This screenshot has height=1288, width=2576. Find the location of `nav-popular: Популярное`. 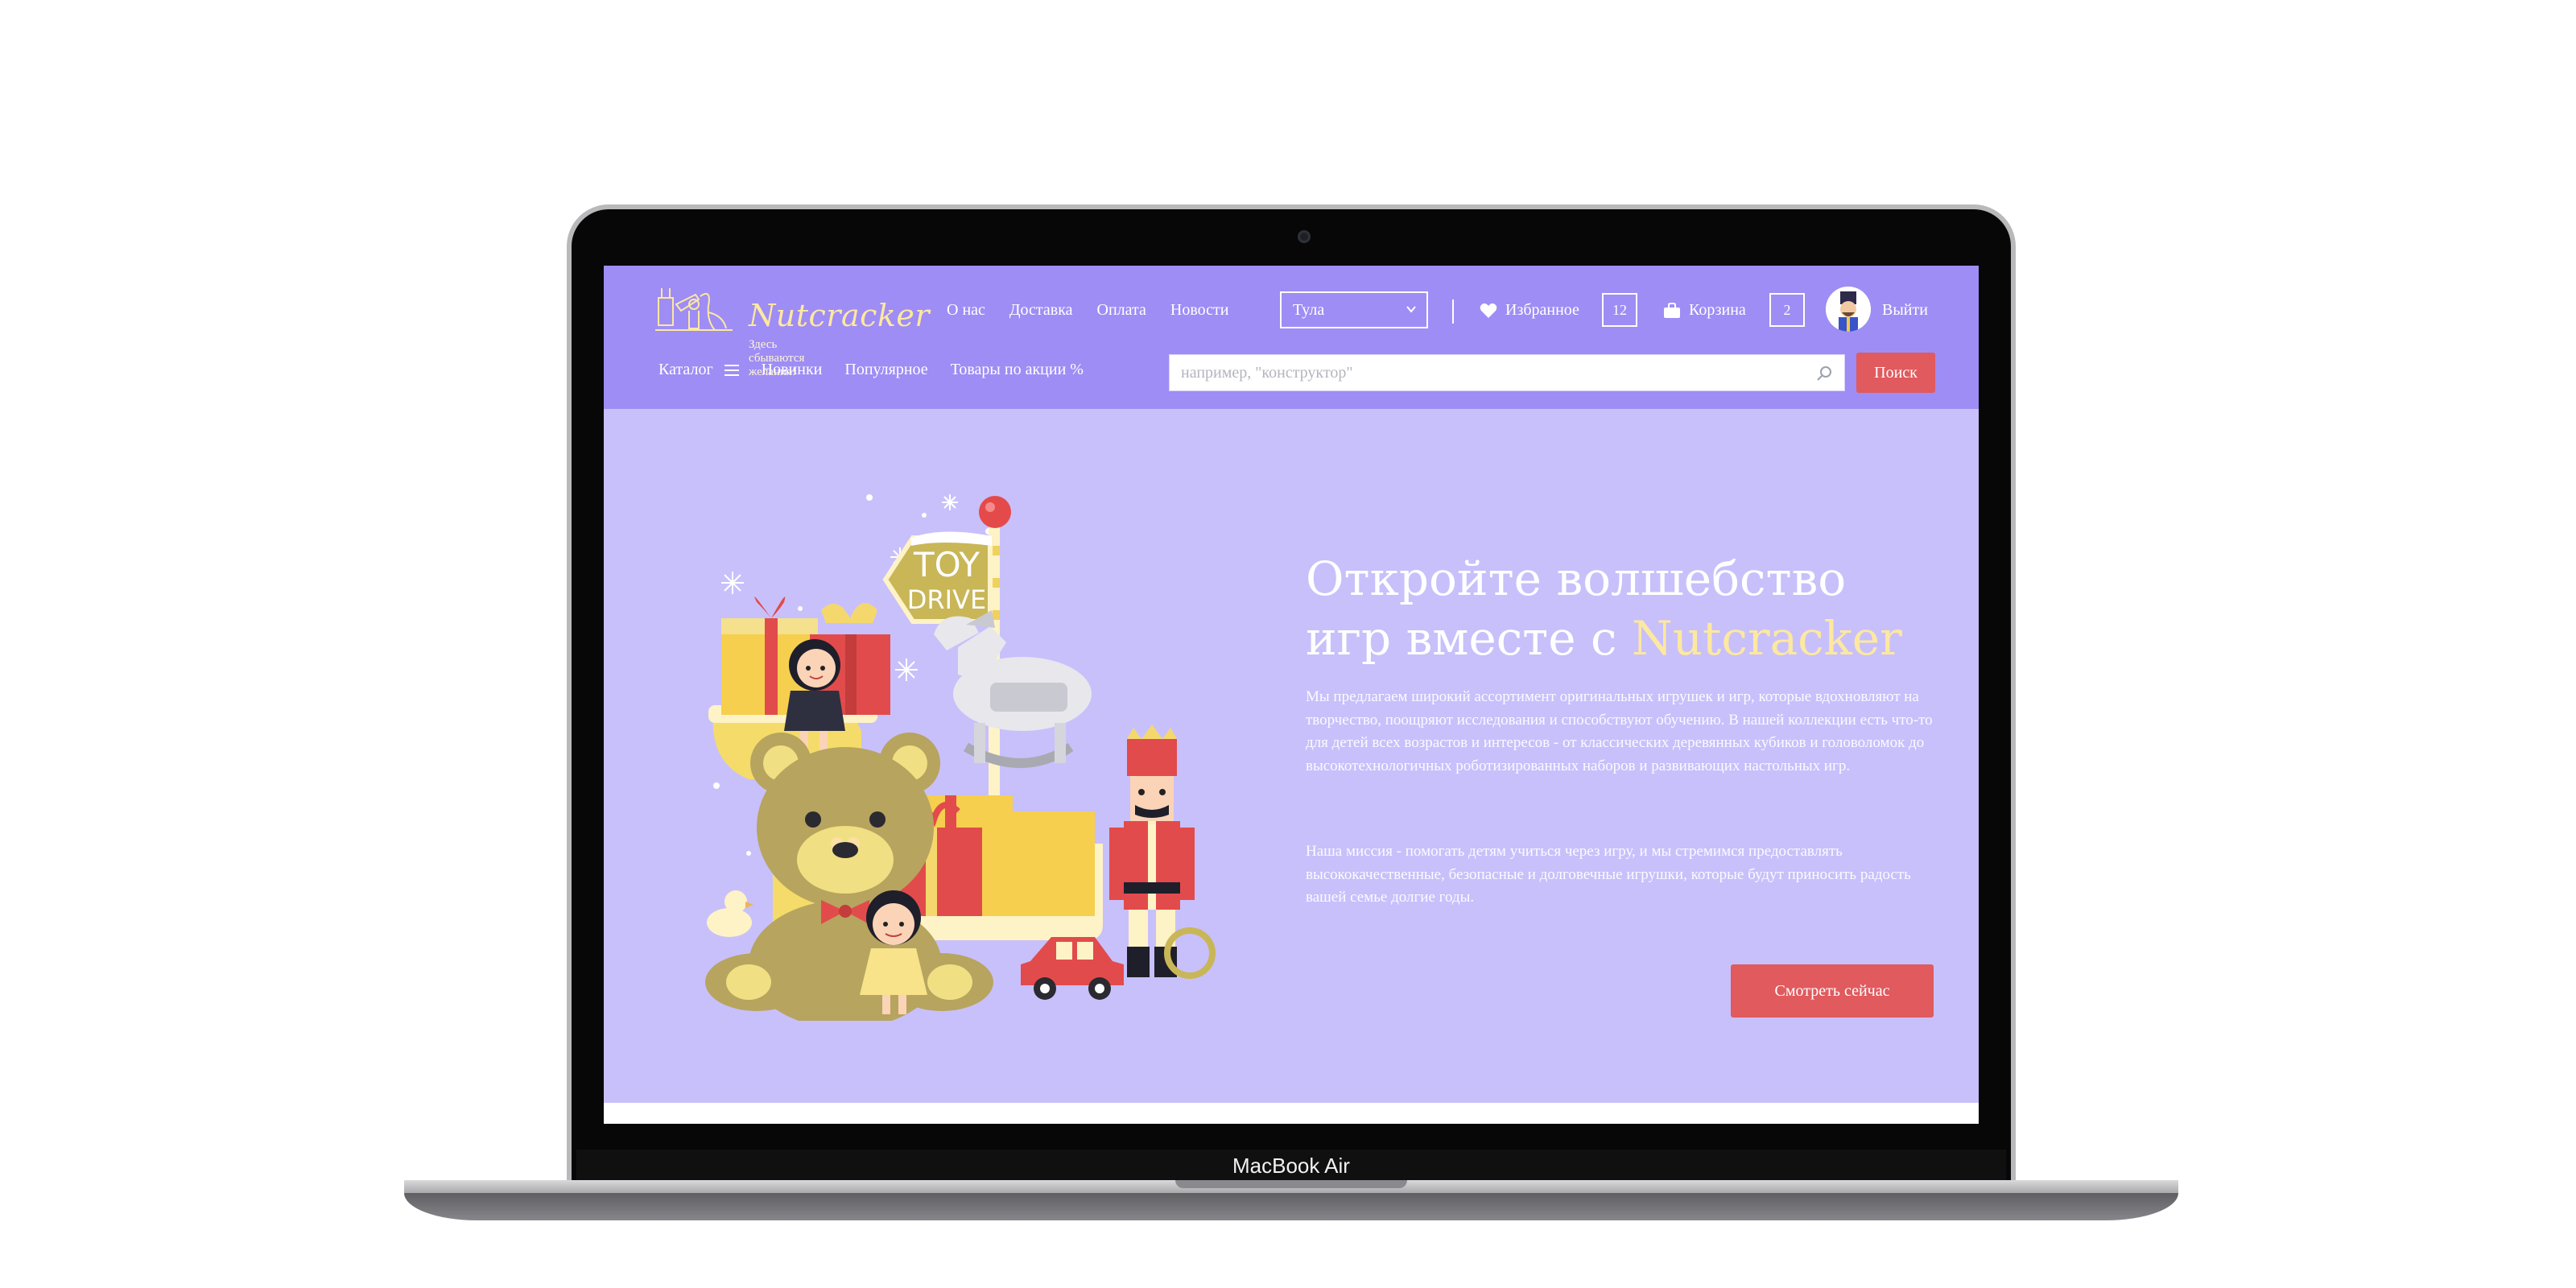

nav-popular: Популярное is located at coordinates (885, 370).